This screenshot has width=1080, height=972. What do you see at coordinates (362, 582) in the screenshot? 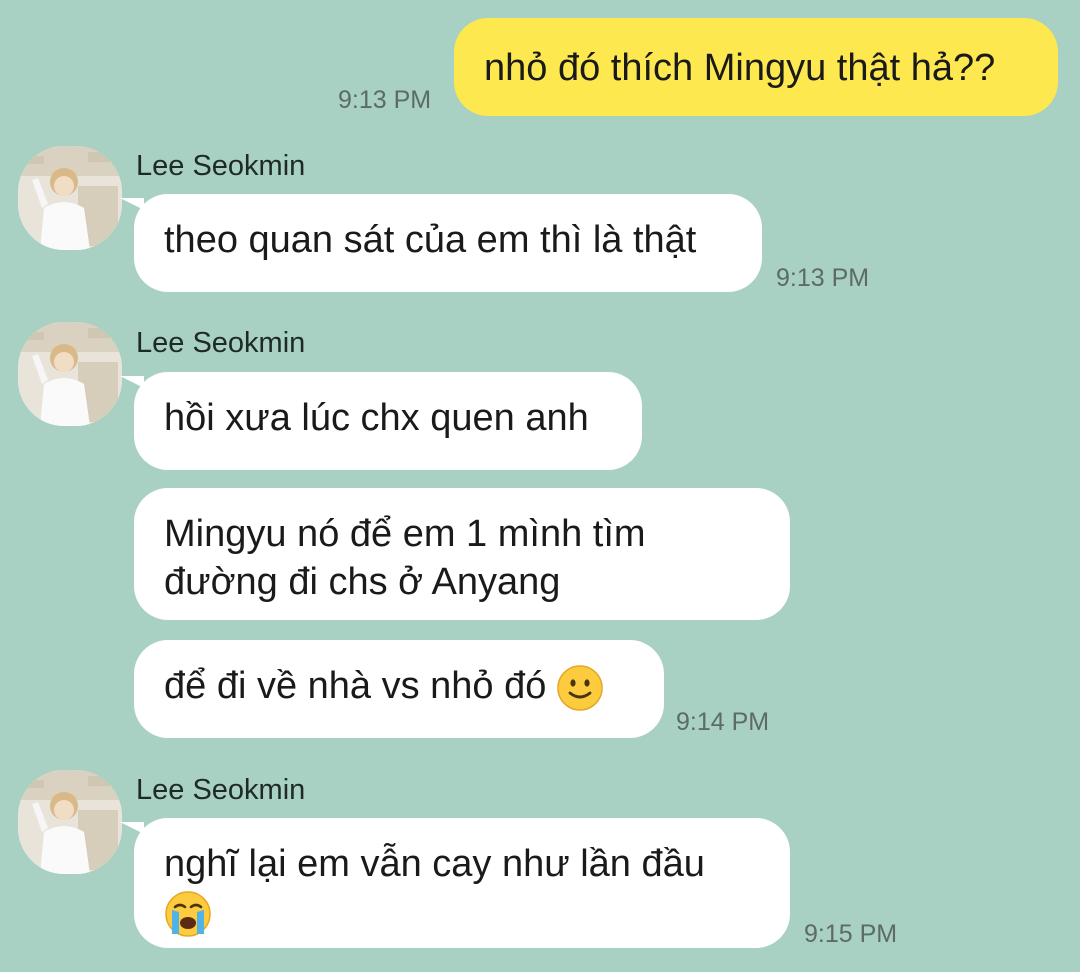
I see `message-text-line: đường đi chs ở Anyang` at bounding box center [362, 582].